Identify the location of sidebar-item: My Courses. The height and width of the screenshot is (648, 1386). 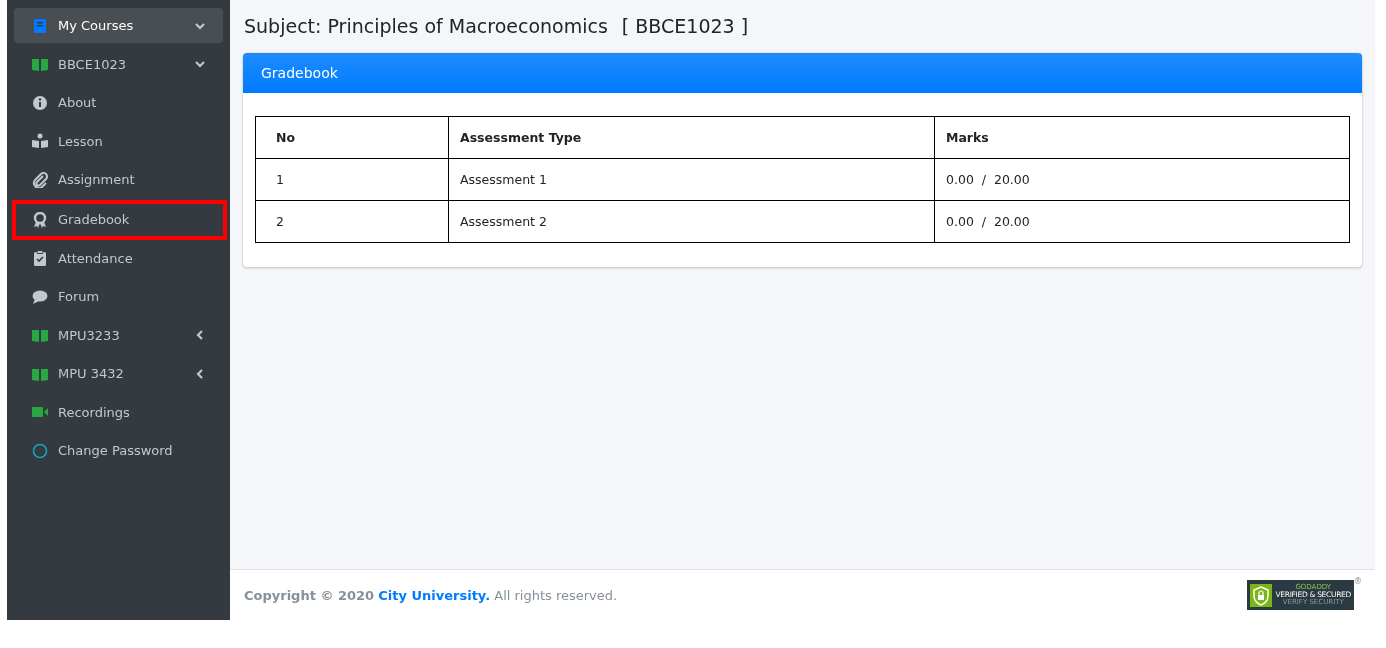
(118, 25).